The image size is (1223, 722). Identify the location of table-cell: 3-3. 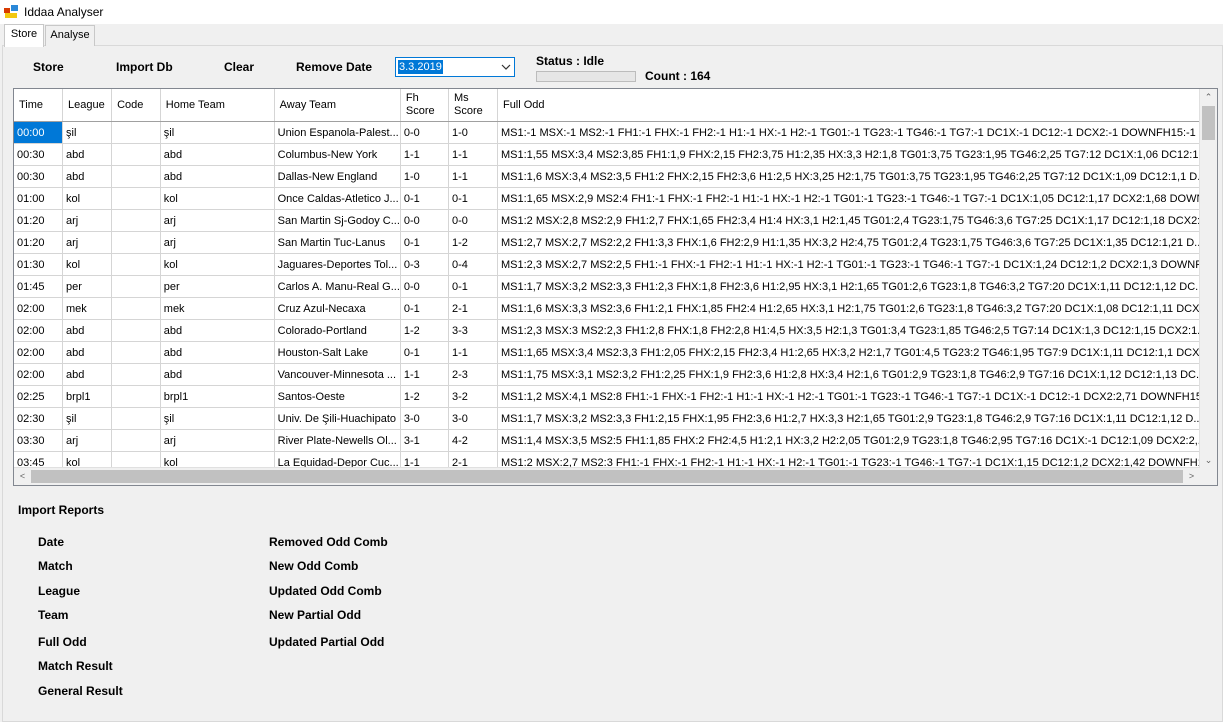
(473, 330).